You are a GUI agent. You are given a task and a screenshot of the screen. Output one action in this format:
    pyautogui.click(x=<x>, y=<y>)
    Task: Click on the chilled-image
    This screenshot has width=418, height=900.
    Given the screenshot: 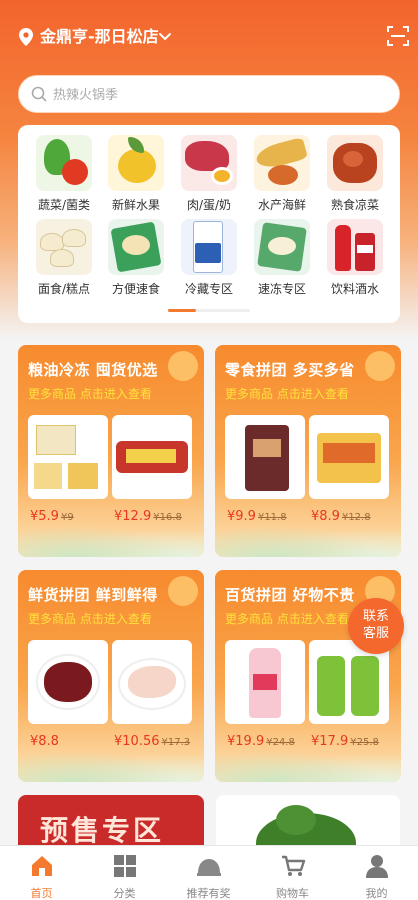 What is the action you would take?
    pyautogui.click(x=209, y=247)
    